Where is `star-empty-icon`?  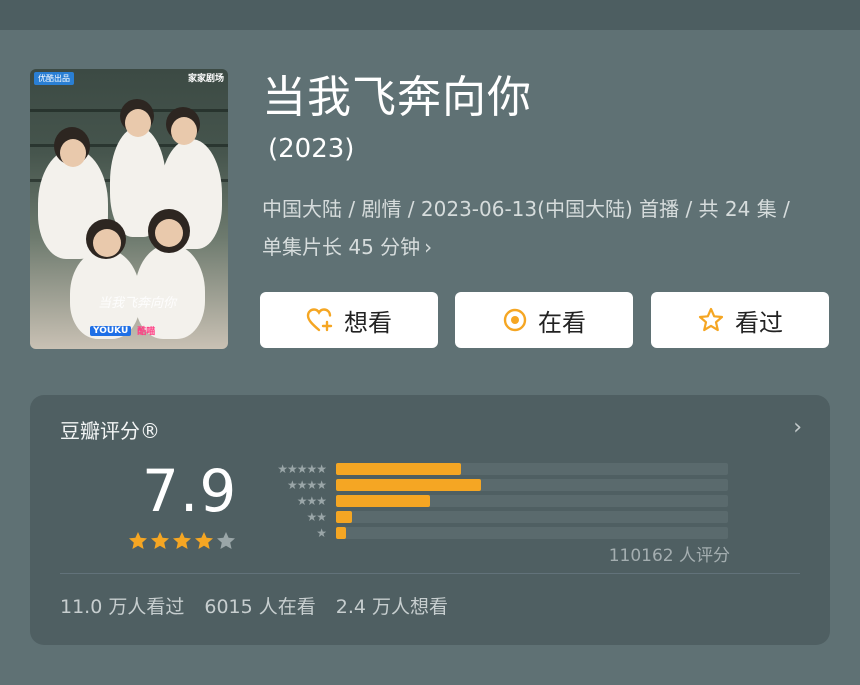
star-empty-icon is located at coordinates (226, 540).